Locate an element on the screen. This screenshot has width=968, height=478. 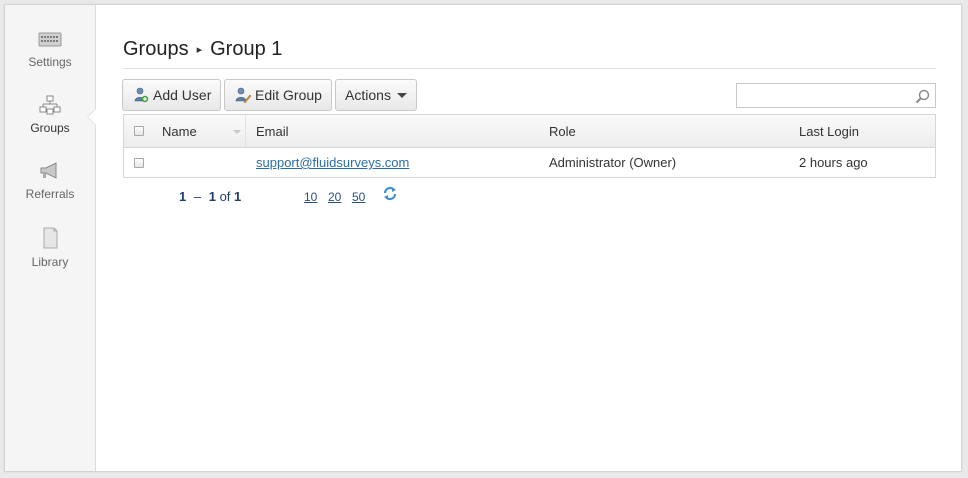
sidebar-item-library: Library is located at coordinates (50, 255).